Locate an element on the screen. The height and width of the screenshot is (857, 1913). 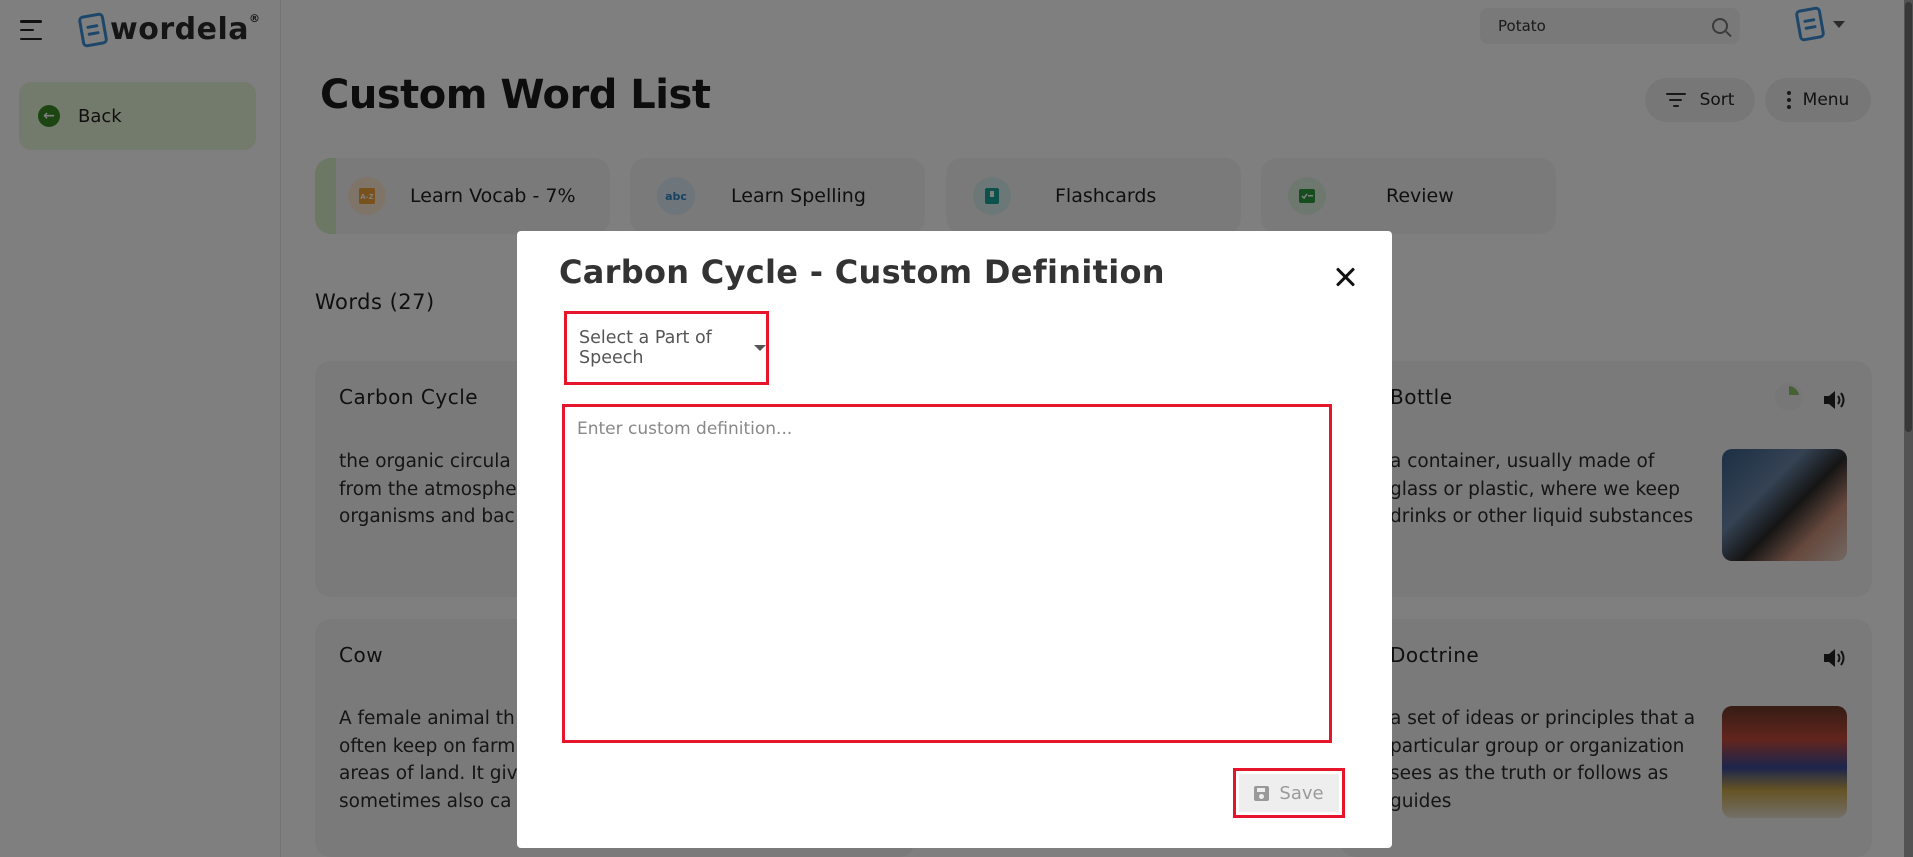
save-button: Save is located at coordinates (1289, 793).